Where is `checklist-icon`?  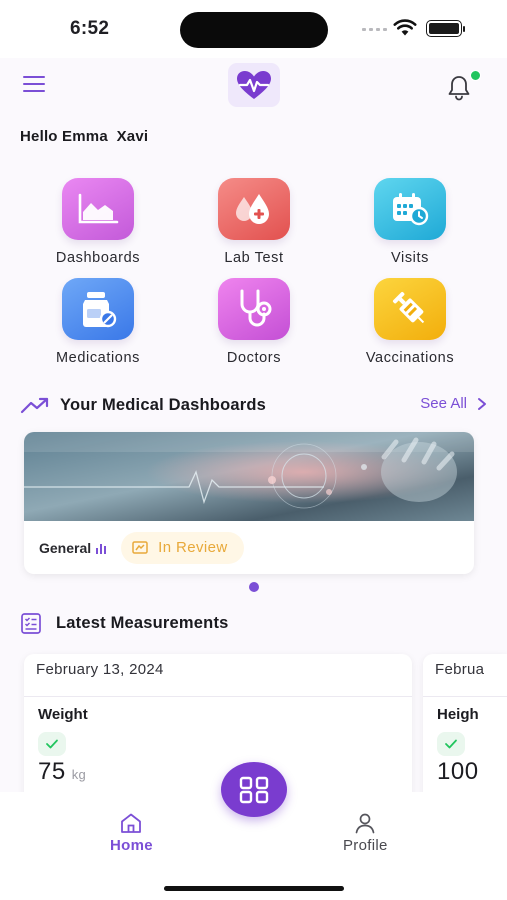 checklist-icon is located at coordinates (31, 623).